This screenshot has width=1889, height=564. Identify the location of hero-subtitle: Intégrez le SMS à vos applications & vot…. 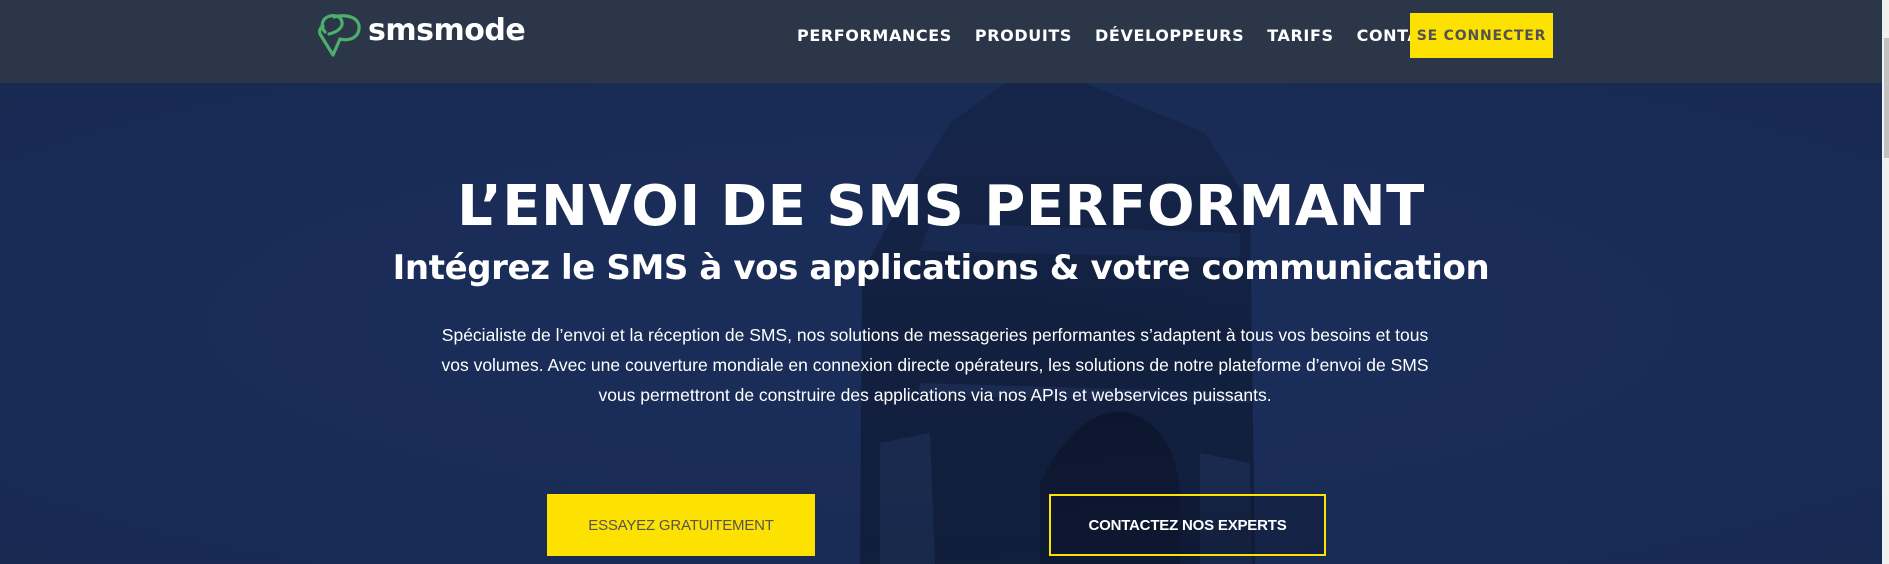
(941, 268).